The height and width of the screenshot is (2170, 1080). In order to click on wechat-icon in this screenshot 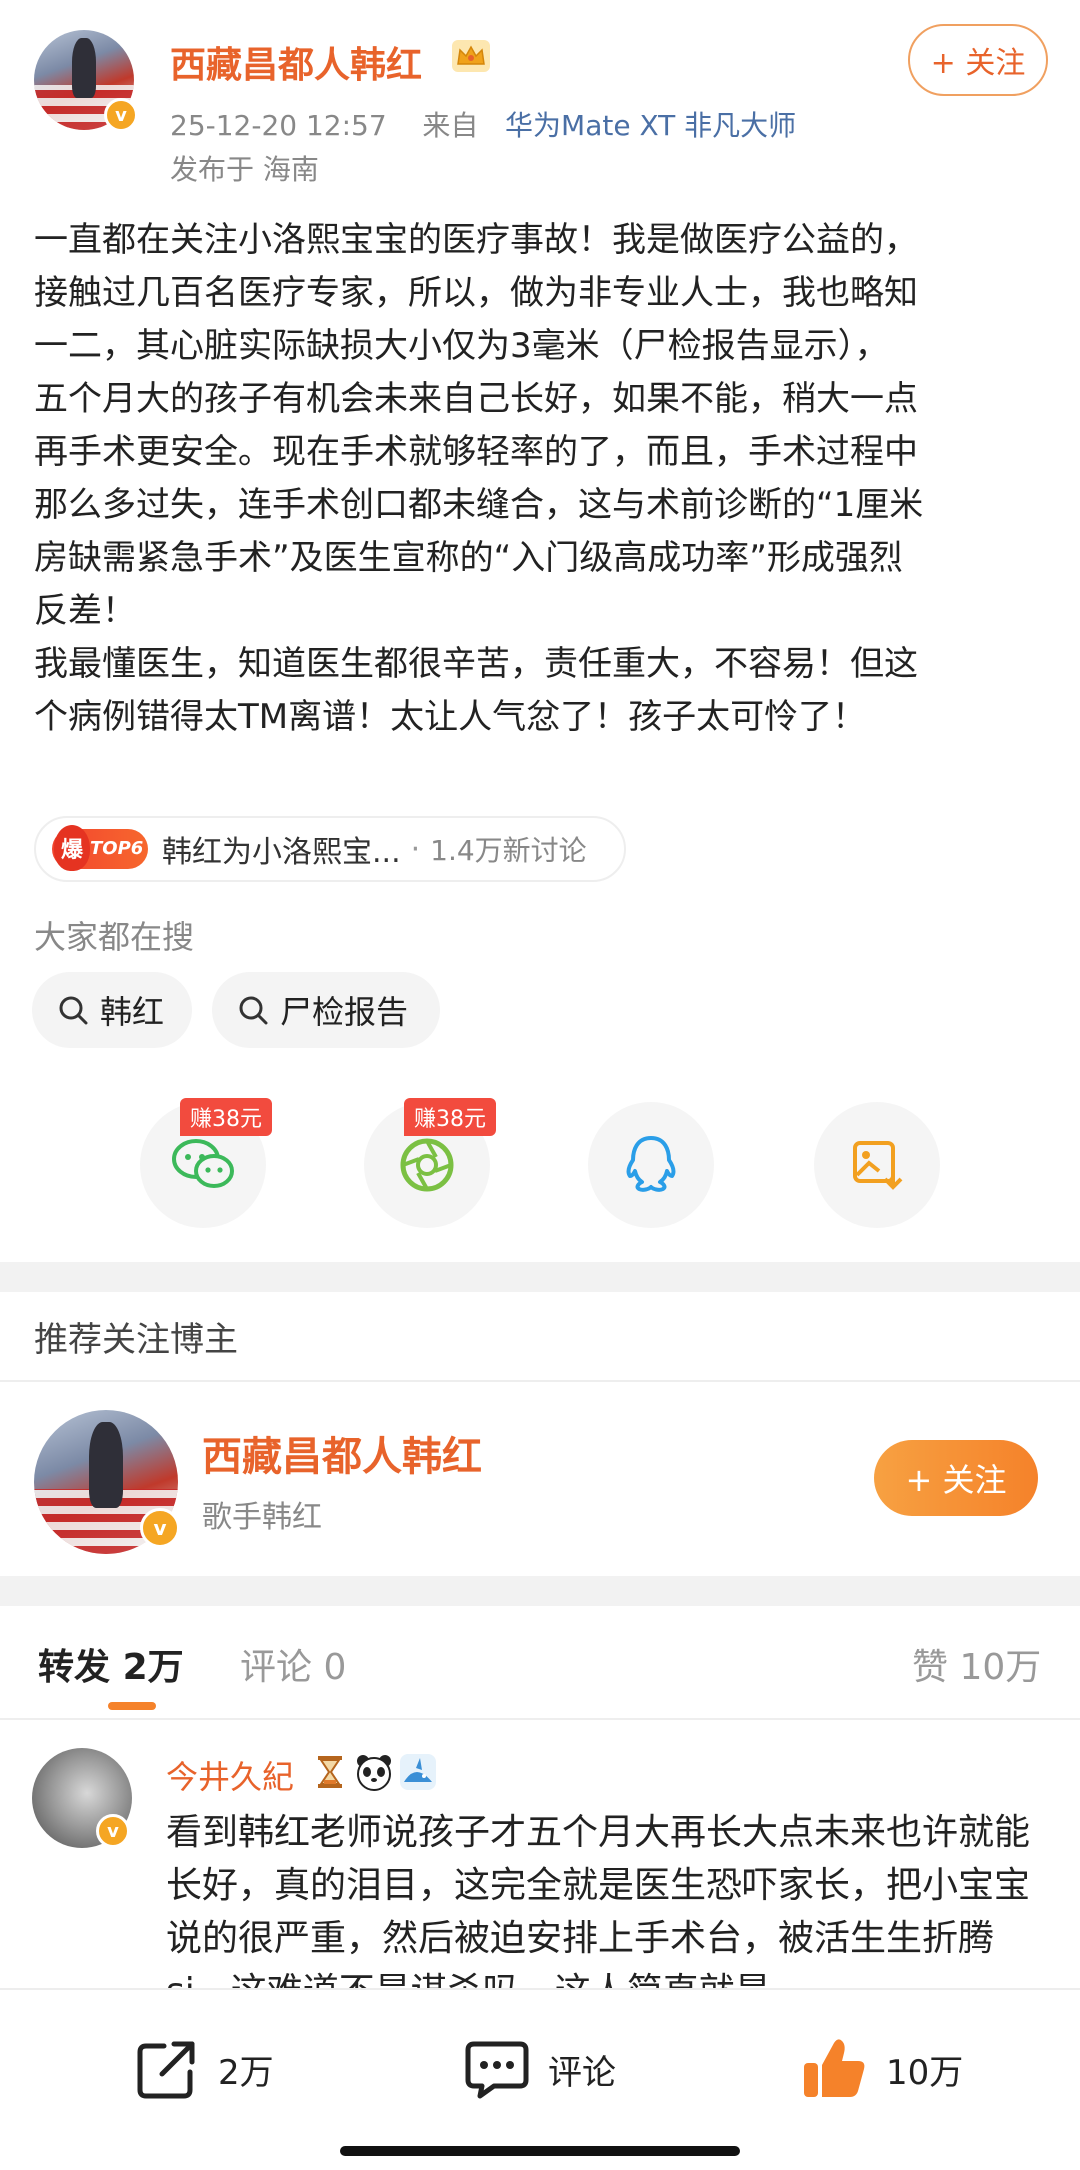, I will do `click(203, 1163)`.